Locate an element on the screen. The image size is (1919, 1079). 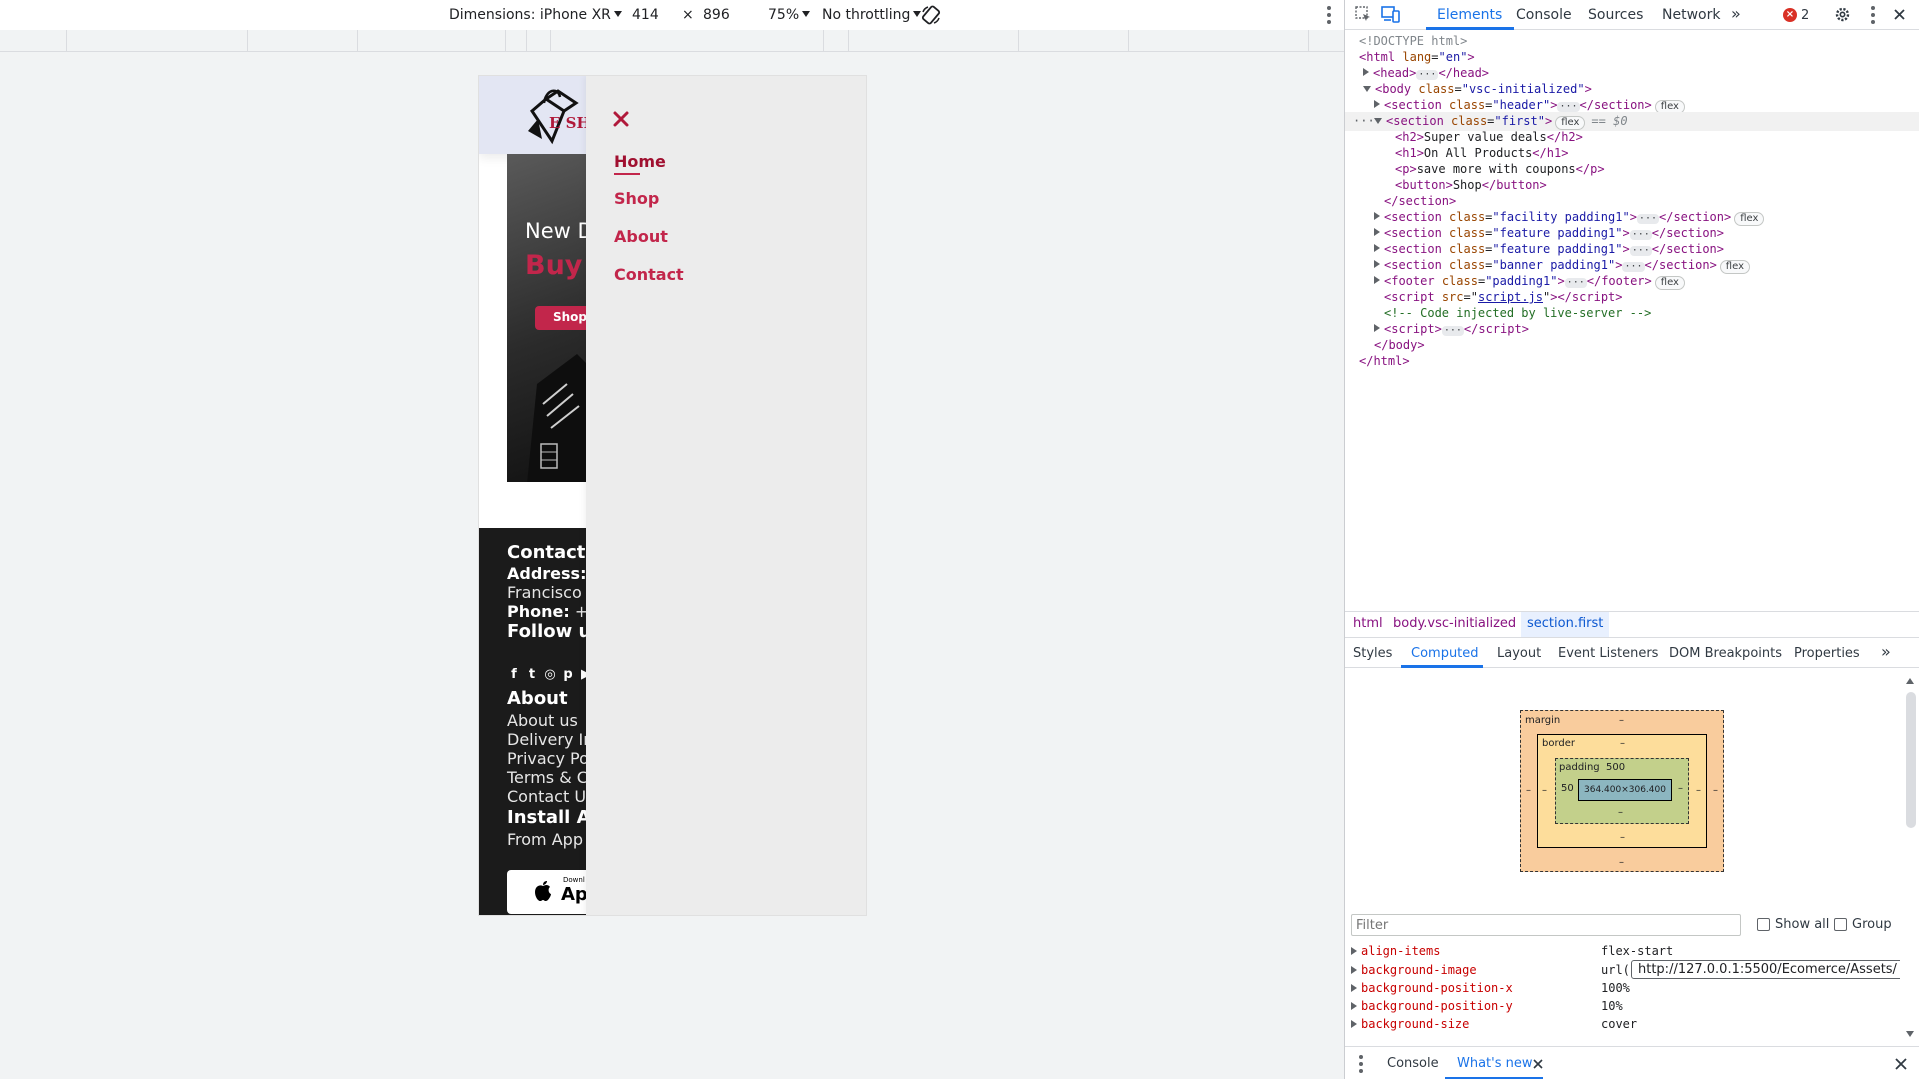
breadcrumb-html: html is located at coordinates (1368, 624).